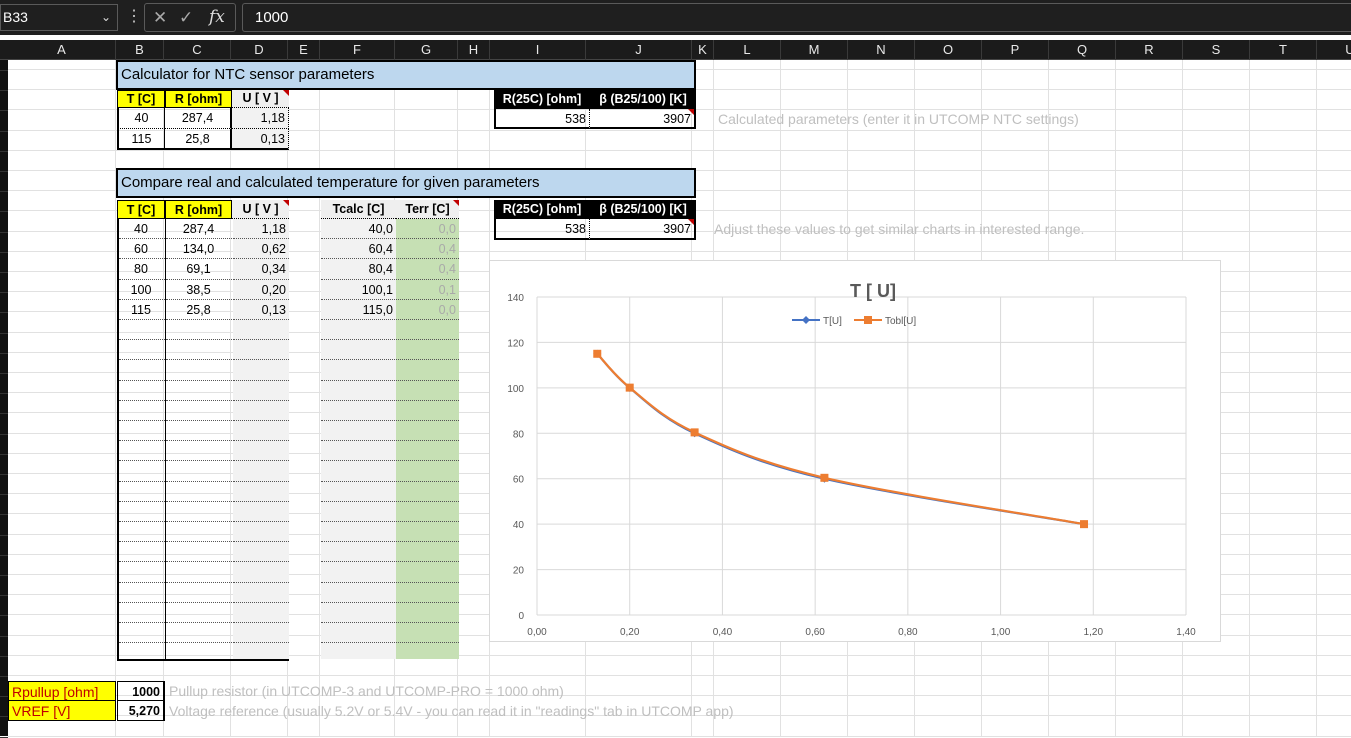 Image resolution: width=1351 pixels, height=738 pixels. Describe the element at coordinates (474, 50) in the screenshot. I see `column-header-h: H` at that location.